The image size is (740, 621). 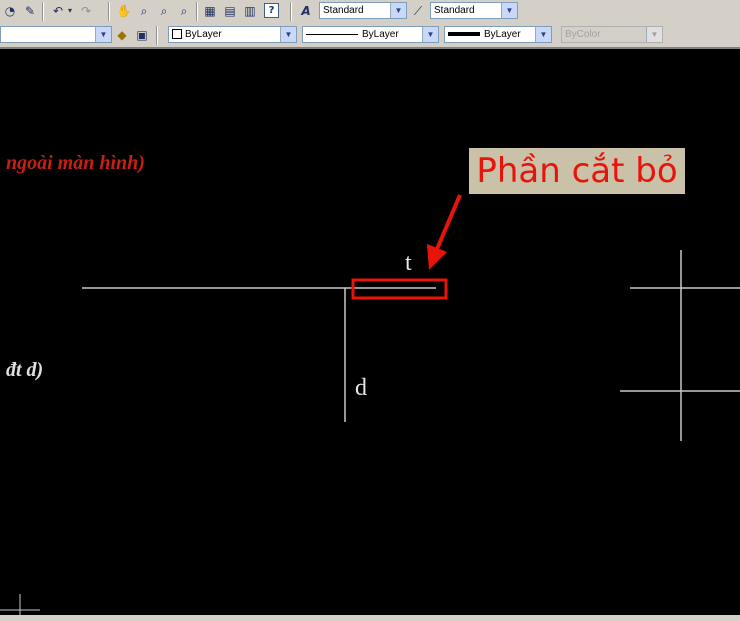 I want to click on callout-label: Phần cắt bỏ, so click(x=577, y=171).